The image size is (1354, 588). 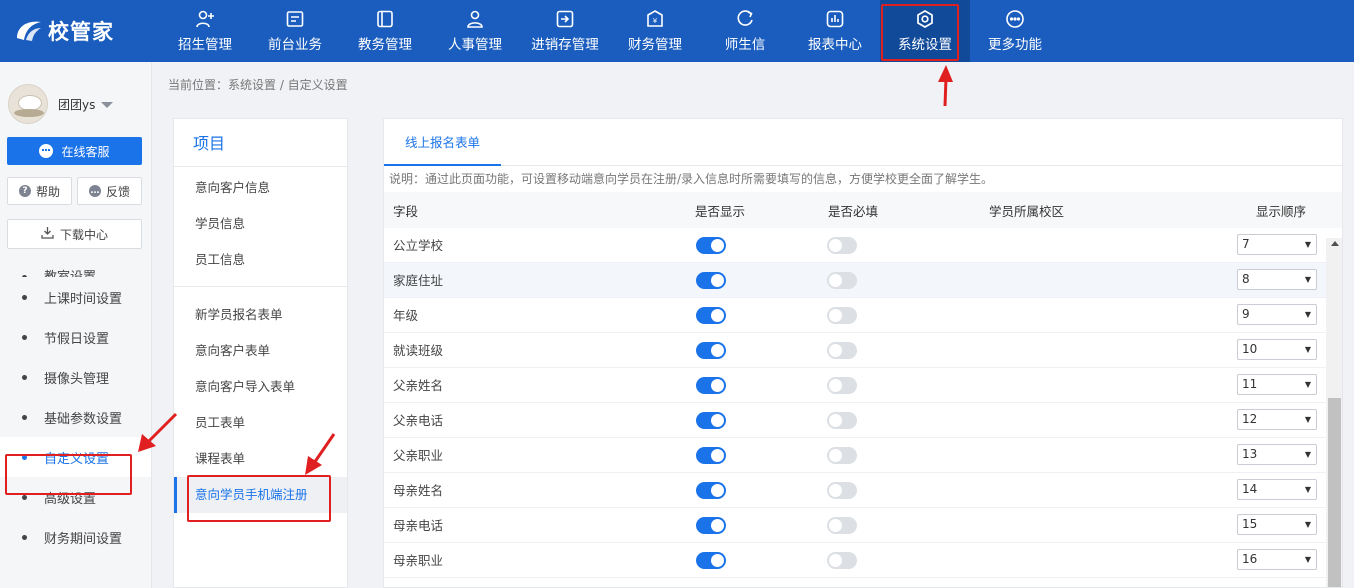 I want to click on nav-item-reports: 报表中心, so click(x=835, y=31).